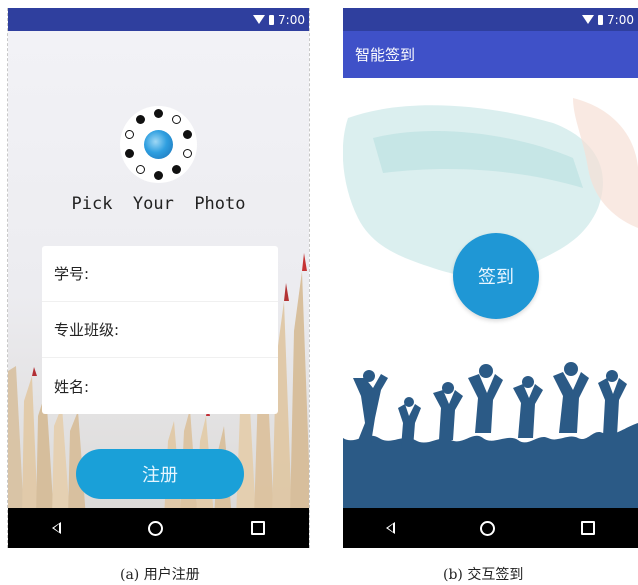 Image resolution: width=638 pixels, height=585 pixels. Describe the element at coordinates (496, 276) in the screenshot. I see `checkin-button: 签到` at that location.